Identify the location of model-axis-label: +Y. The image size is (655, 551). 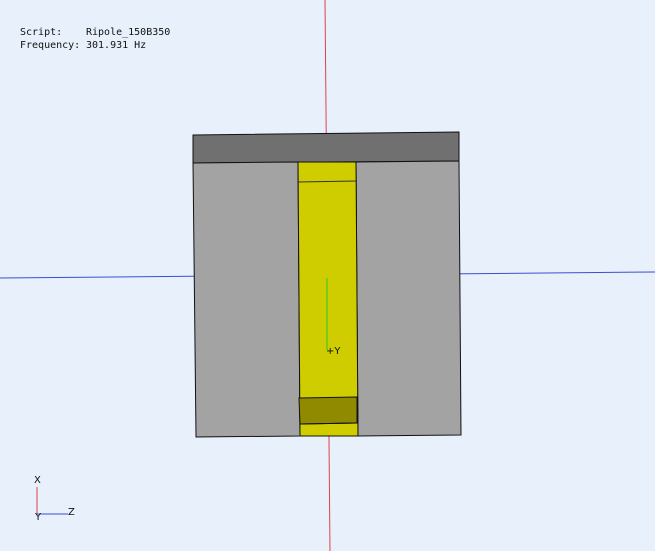
(333, 351).